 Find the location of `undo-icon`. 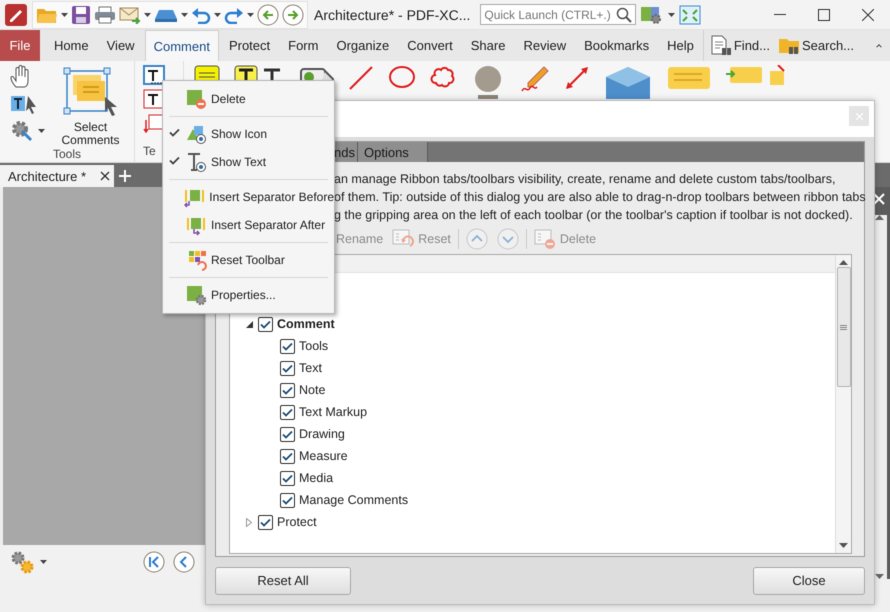

undo-icon is located at coordinates (201, 15).